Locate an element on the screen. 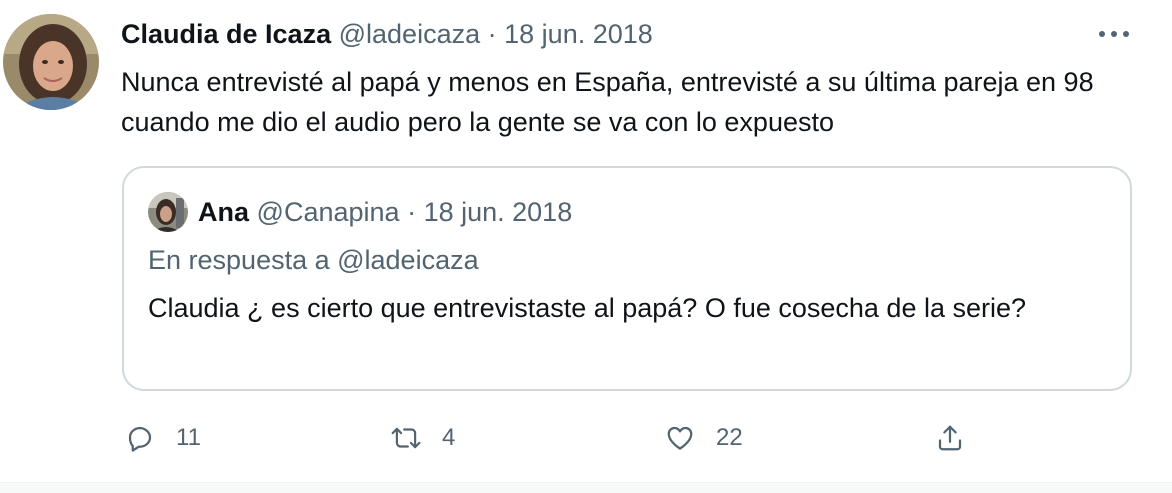 The height and width of the screenshot is (493, 1172). tweet-divider is located at coordinates (586, 487).